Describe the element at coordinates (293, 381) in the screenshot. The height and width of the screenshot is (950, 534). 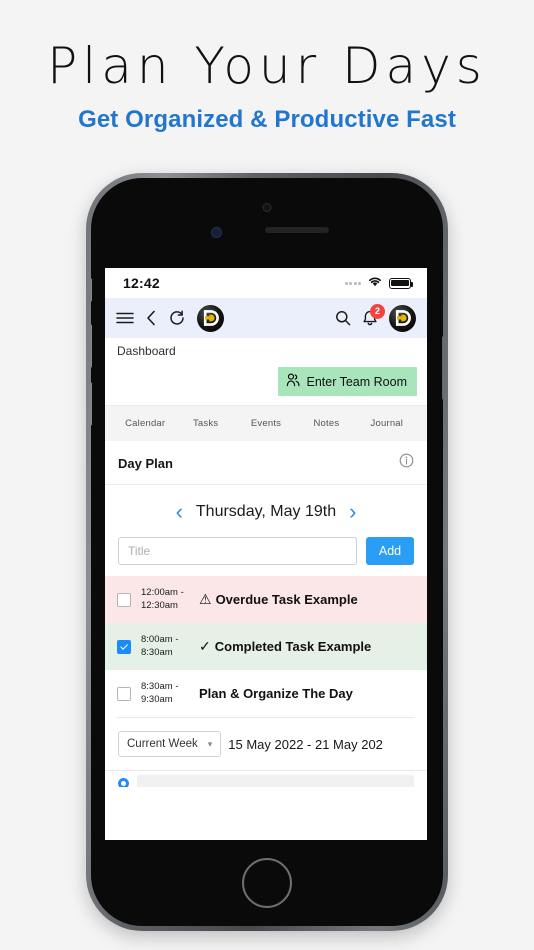
I see `people-icon` at that location.